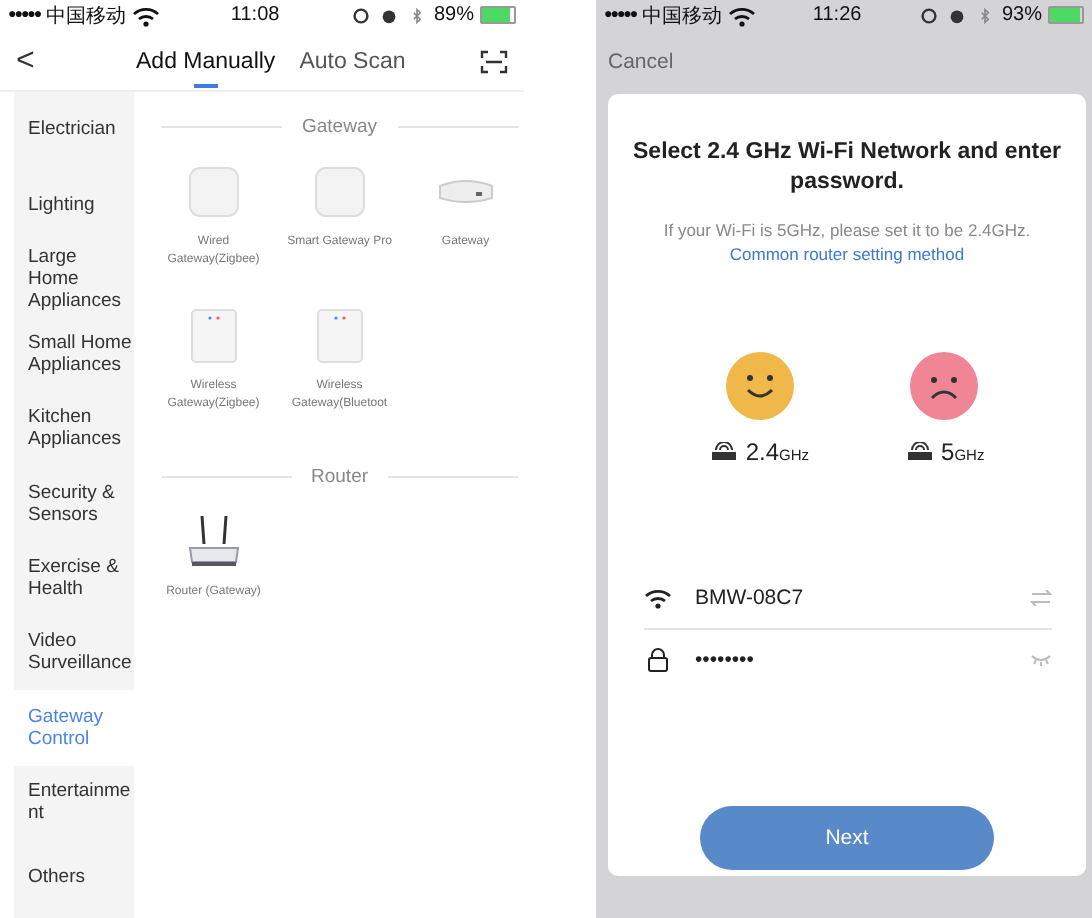  What do you see at coordinates (340, 477) in the screenshot?
I see `section-title: Router` at bounding box center [340, 477].